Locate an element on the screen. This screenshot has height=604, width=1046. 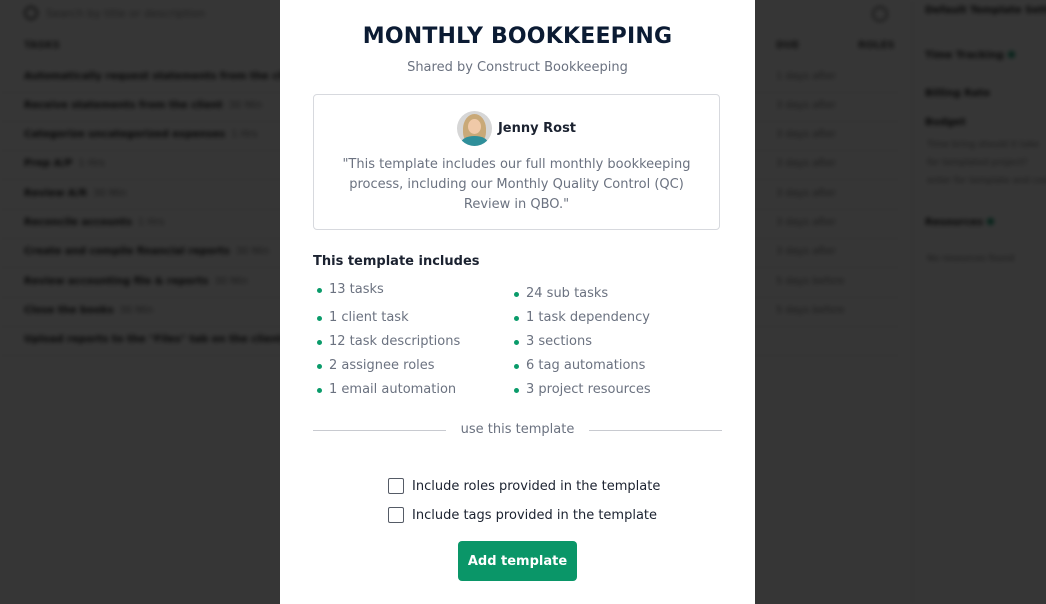
add-template-button: Add template is located at coordinates (517, 561).